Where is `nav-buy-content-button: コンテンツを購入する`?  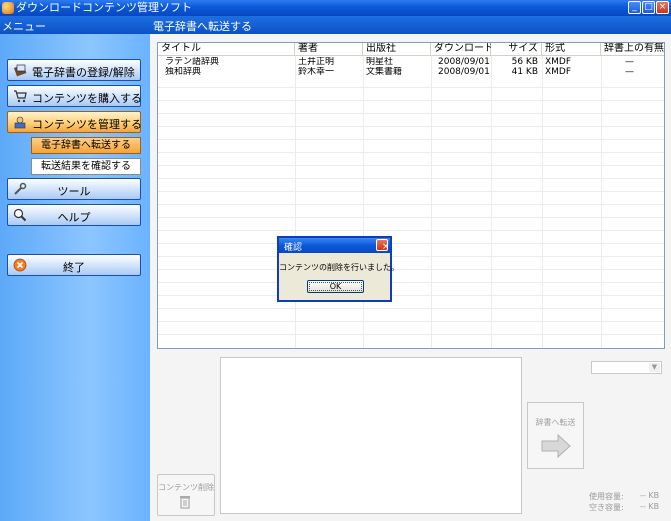 nav-buy-content-button: コンテンツを購入する is located at coordinates (74, 96).